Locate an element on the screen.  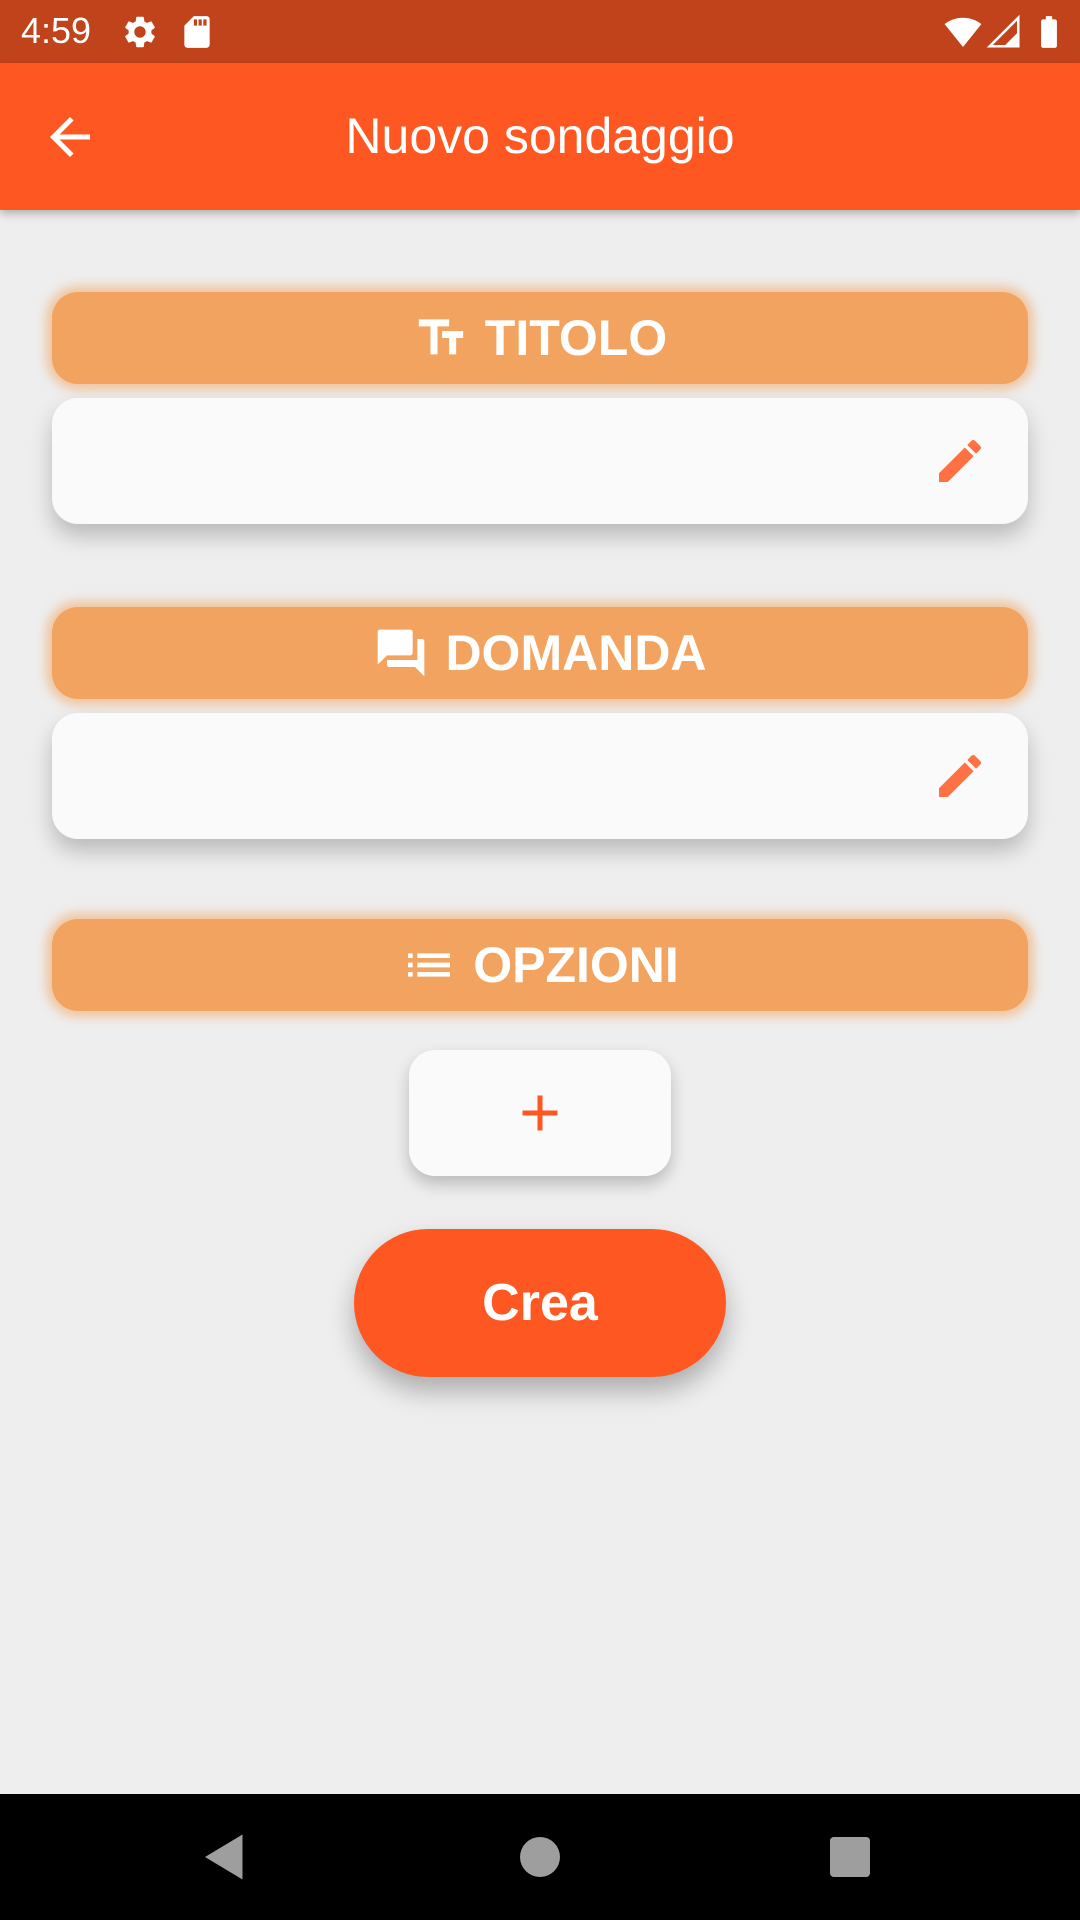
back-triangle-icon is located at coordinates (225, 1857).